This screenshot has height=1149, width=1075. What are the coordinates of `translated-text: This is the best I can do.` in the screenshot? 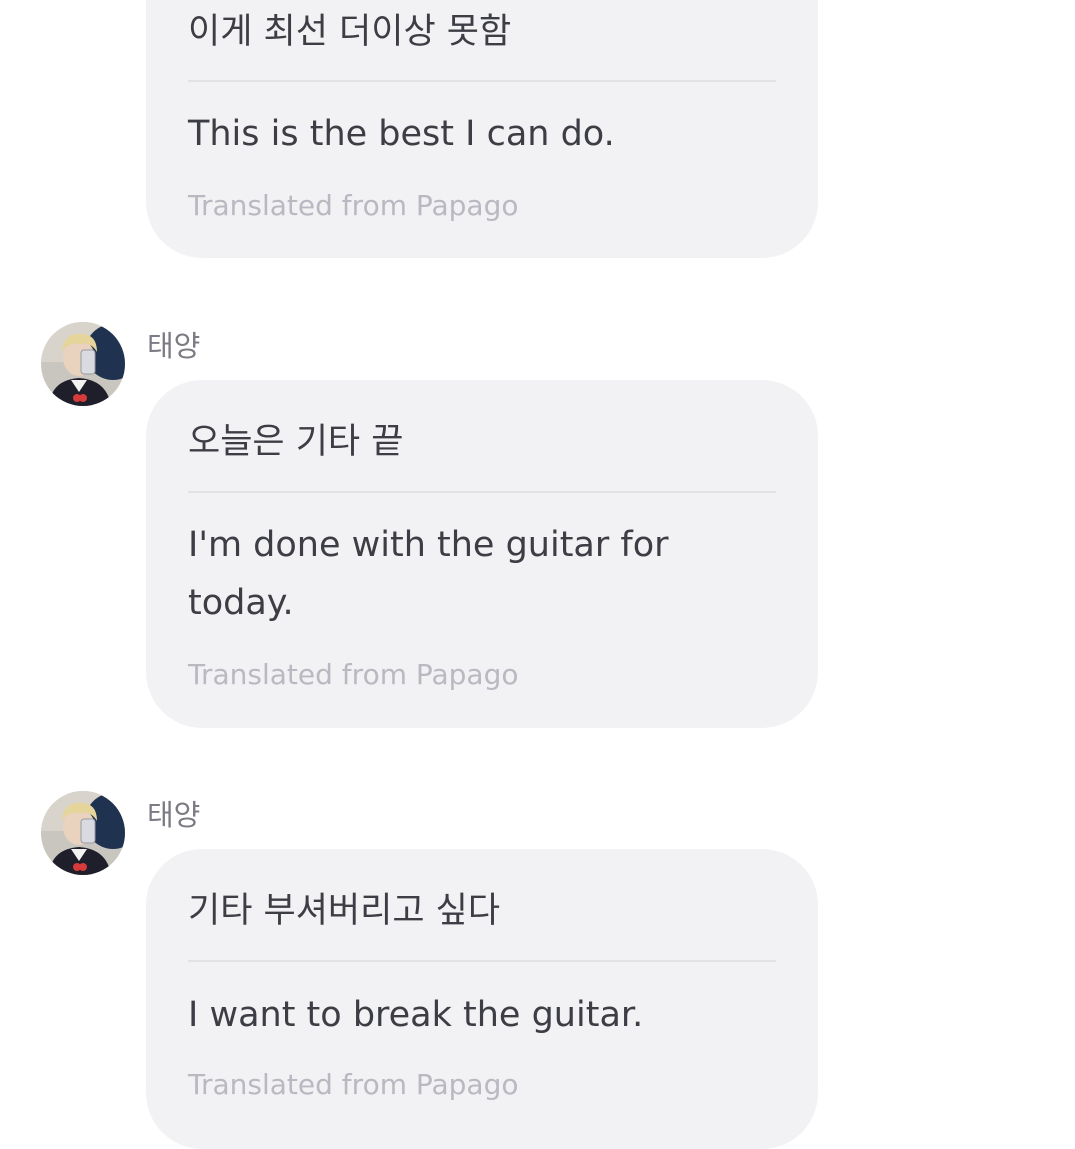 It's located at (401, 134).